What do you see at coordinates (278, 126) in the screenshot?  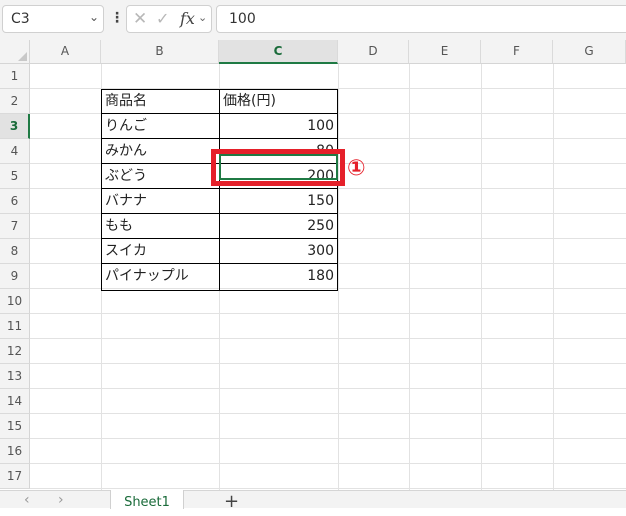 I see `price-cell: 100` at bounding box center [278, 126].